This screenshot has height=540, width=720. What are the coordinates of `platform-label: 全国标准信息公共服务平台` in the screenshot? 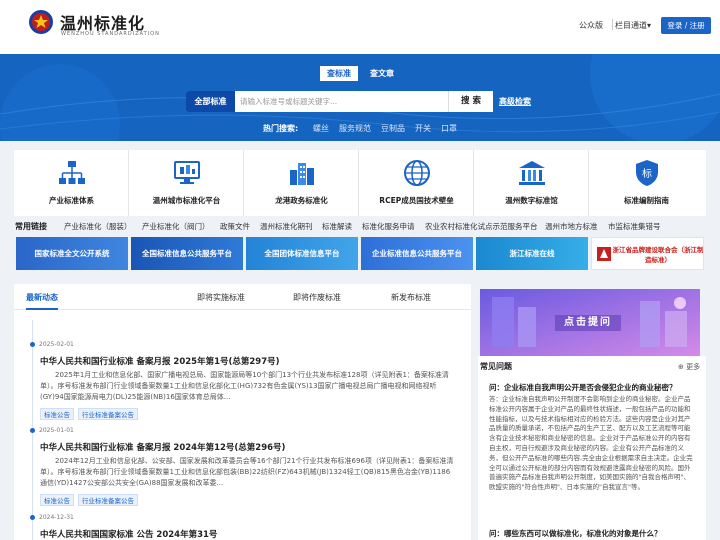 It's located at (187, 253).